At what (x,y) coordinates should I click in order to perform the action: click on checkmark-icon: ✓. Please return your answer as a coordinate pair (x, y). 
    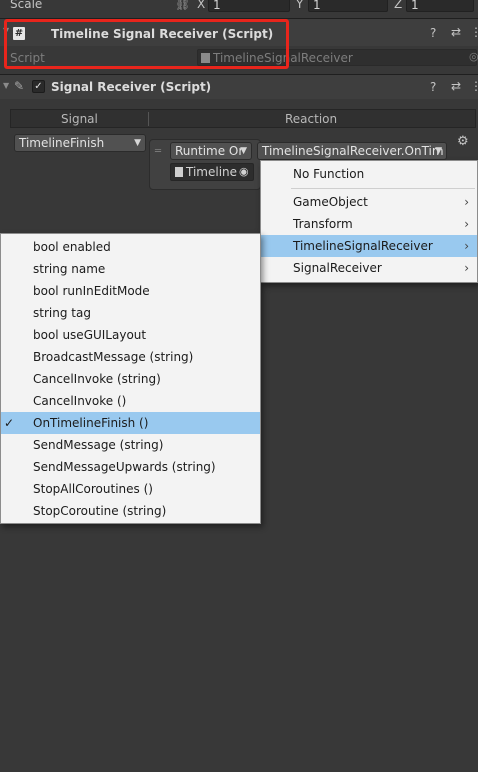
    Looking at the image, I should click on (9, 423).